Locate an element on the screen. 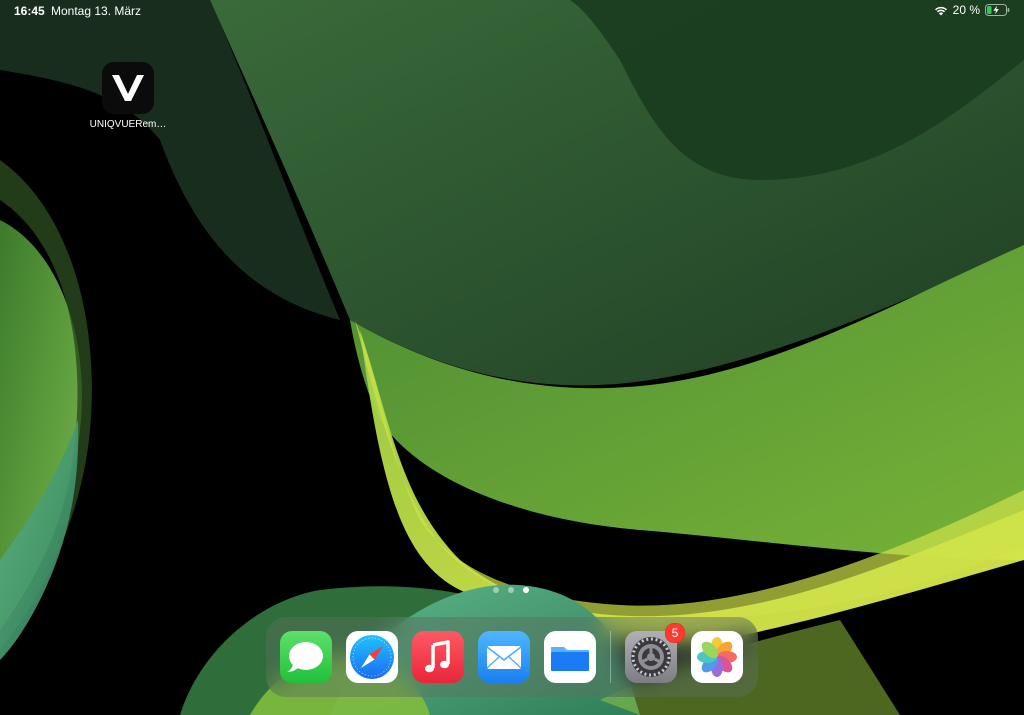 The height and width of the screenshot is (715, 1024). dock-app-messages is located at coordinates (306, 657).